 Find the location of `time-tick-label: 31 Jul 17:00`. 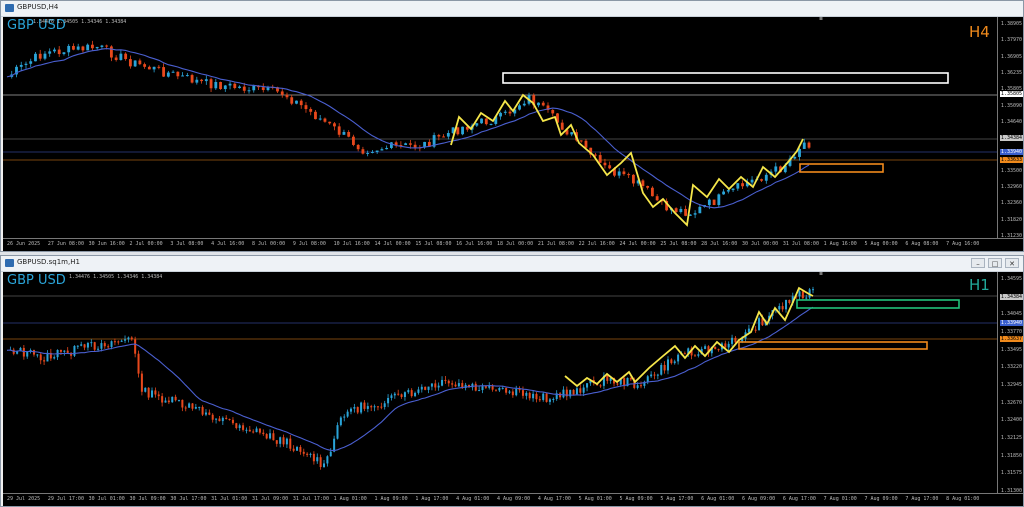

time-tick-label: 31 Jul 17:00 is located at coordinates (310, 499).